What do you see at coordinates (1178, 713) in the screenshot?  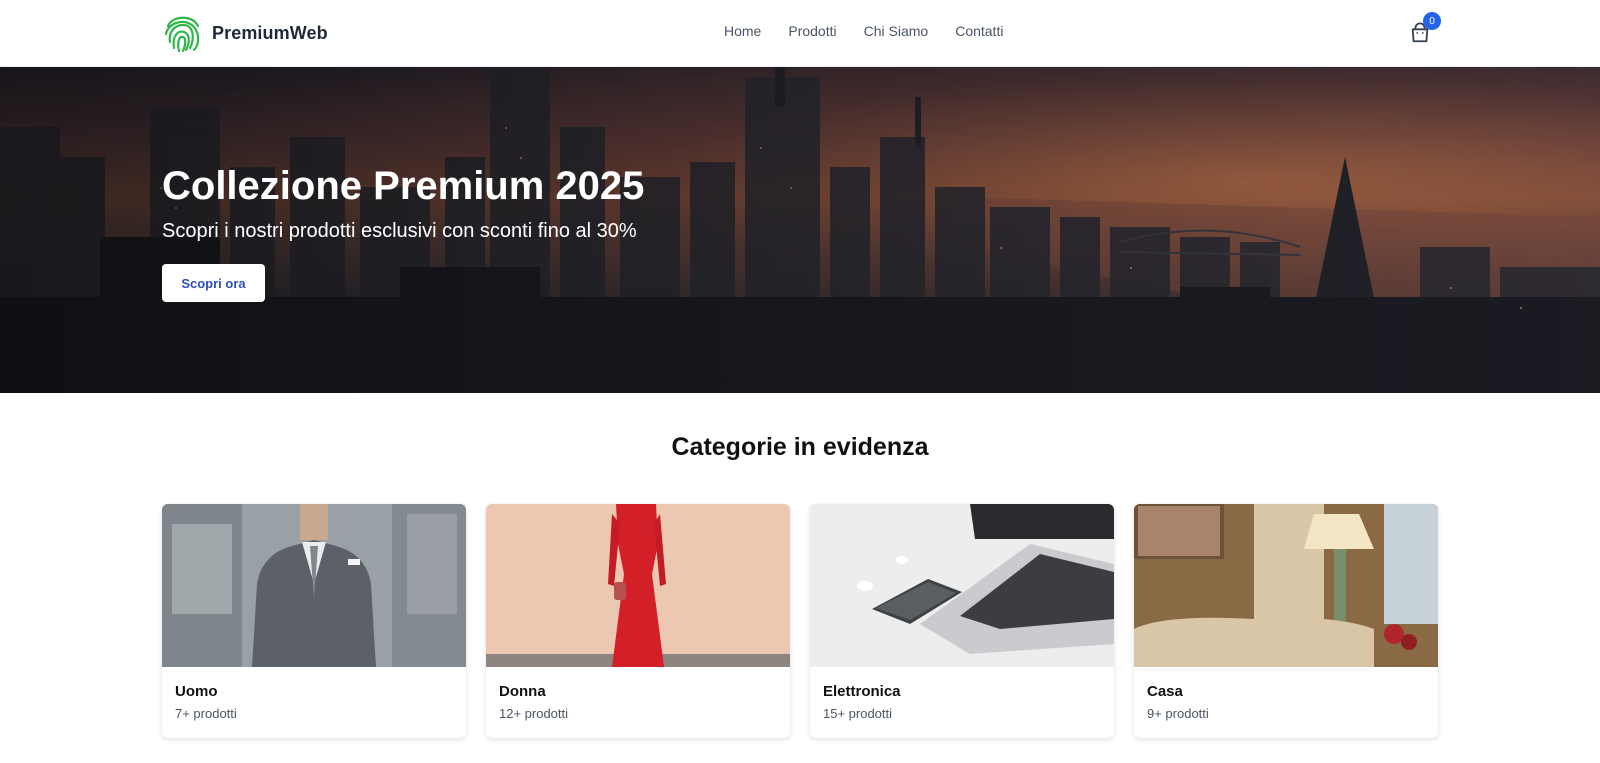 I see `category-count: 9+ prodotti` at bounding box center [1178, 713].